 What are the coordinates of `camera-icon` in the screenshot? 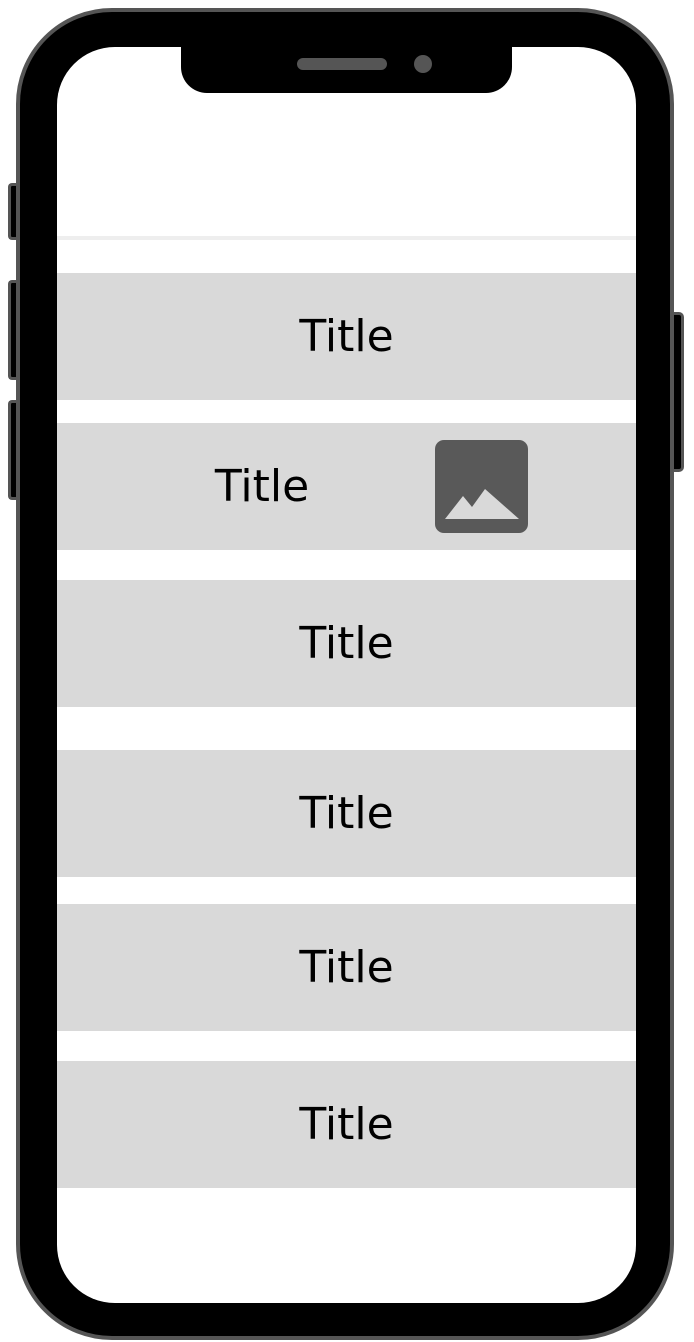 It's located at (423, 64).